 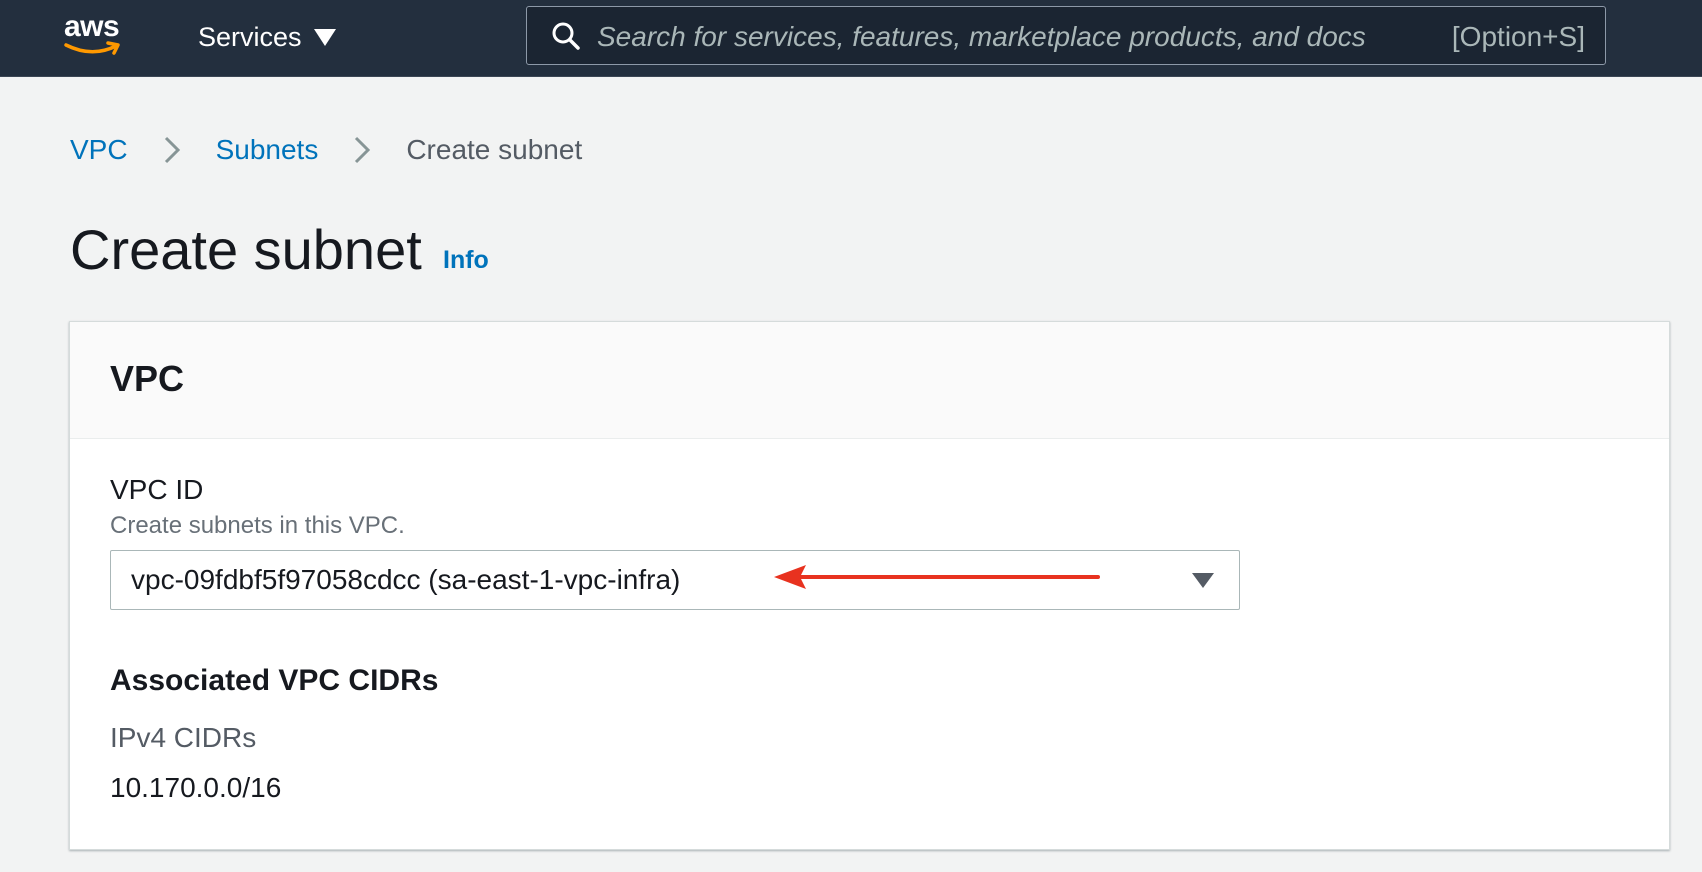 I want to click on breadcrumb-link-vpc: VPC, so click(x=99, y=150).